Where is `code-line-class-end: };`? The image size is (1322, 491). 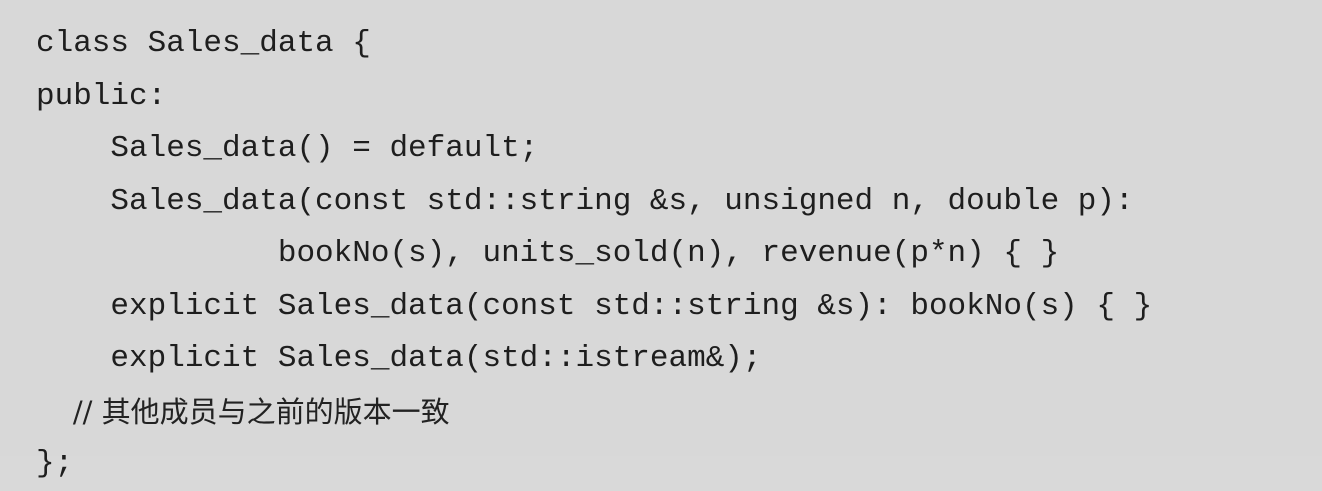 code-line-class-end: }; is located at coordinates (55, 463).